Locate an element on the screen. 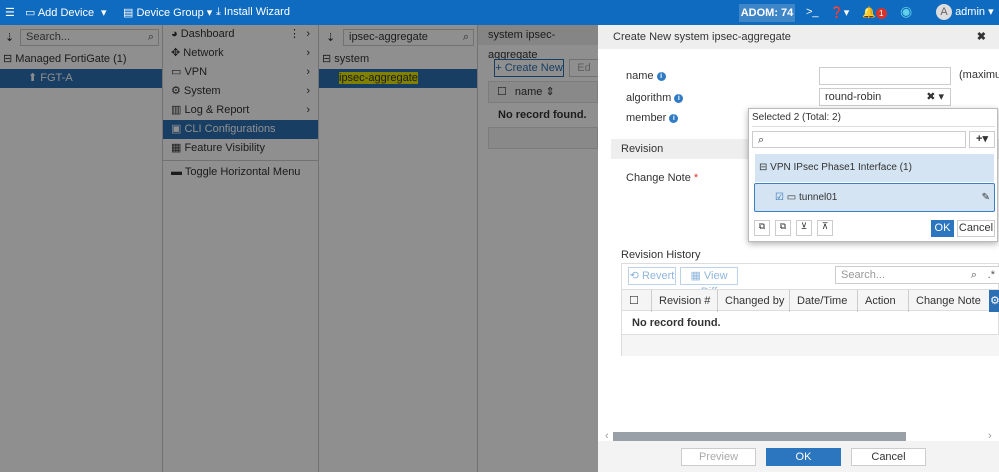 The image size is (999, 472). regex-icon: .* is located at coordinates (991, 275).